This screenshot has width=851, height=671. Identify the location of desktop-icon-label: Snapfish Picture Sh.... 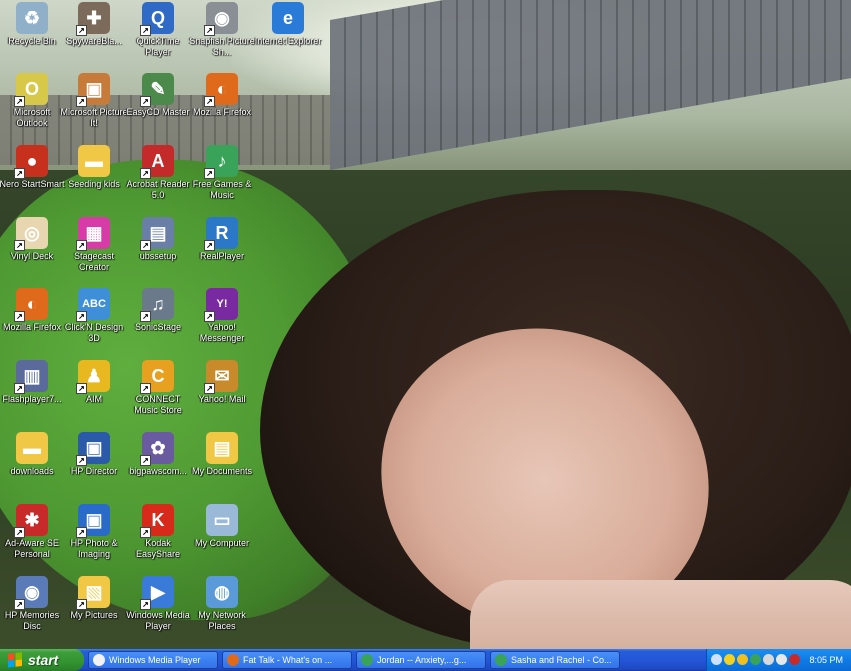
(222, 46).